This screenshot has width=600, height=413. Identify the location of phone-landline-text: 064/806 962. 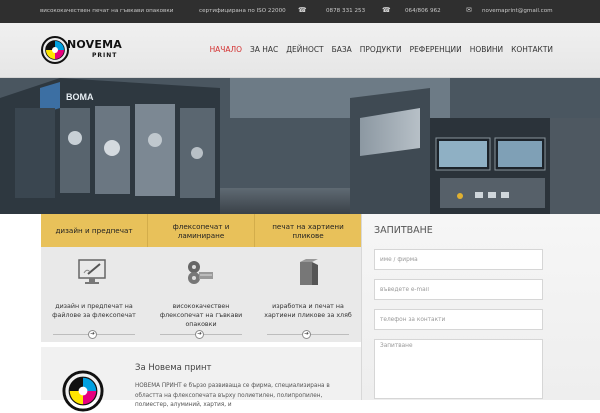
(423, 11).